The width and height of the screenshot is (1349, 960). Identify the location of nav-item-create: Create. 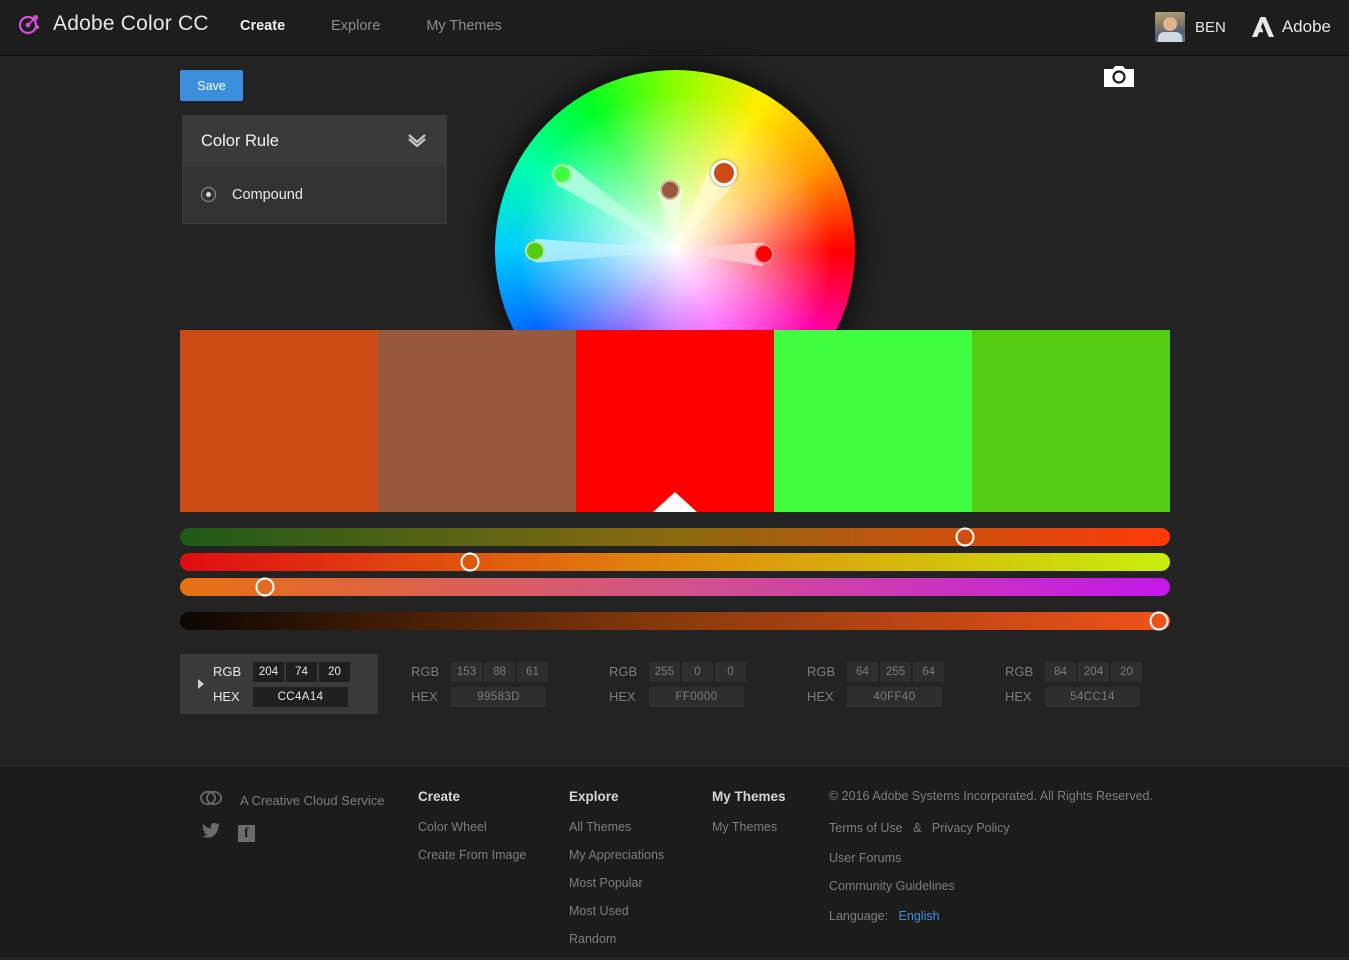
(262, 26).